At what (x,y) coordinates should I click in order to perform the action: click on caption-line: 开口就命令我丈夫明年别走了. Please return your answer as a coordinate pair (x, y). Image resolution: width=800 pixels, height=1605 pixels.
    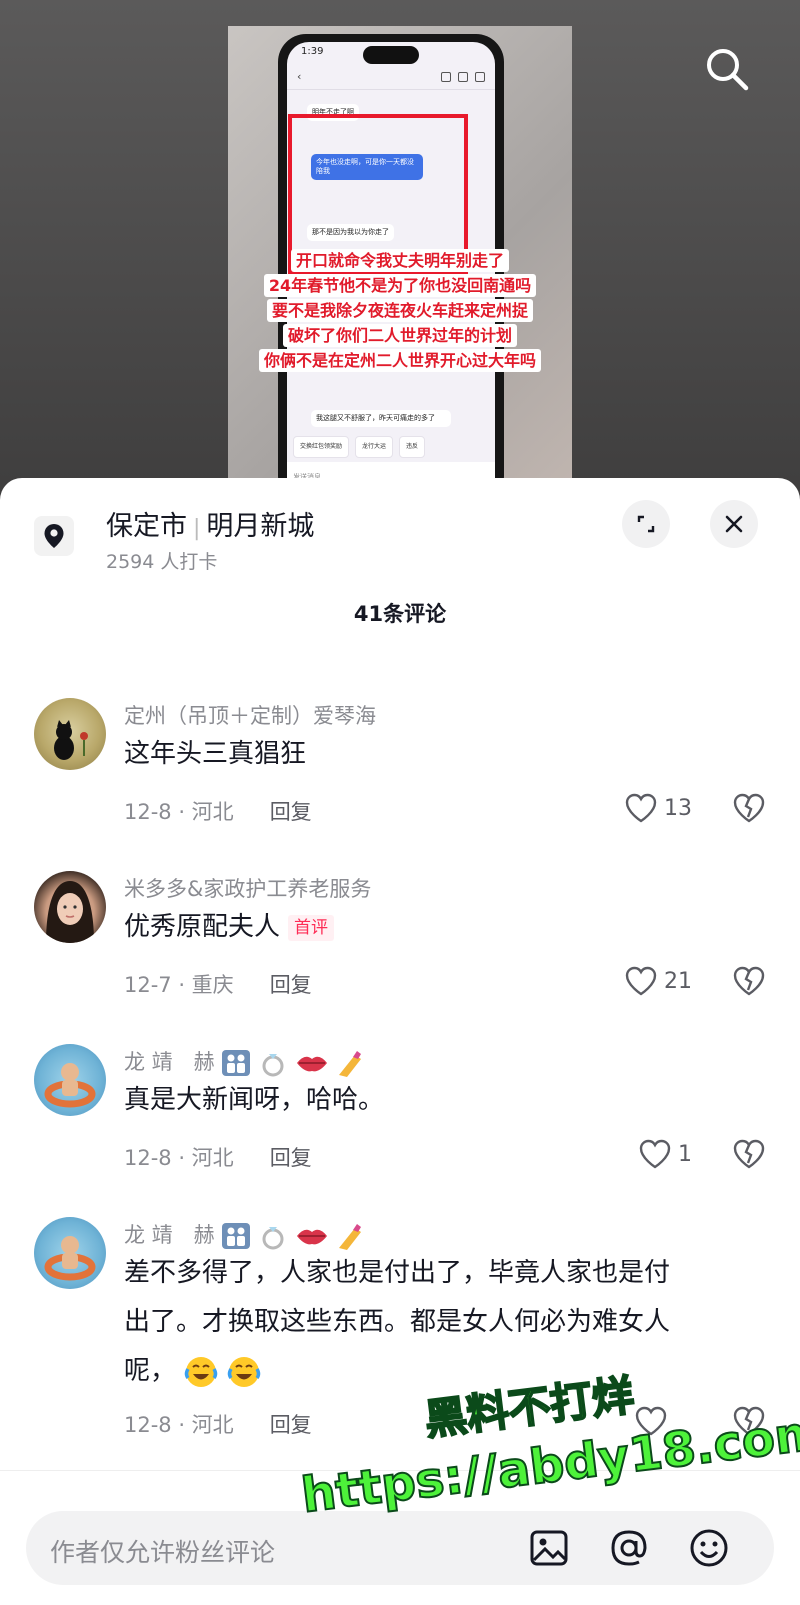
    Looking at the image, I should click on (399, 260).